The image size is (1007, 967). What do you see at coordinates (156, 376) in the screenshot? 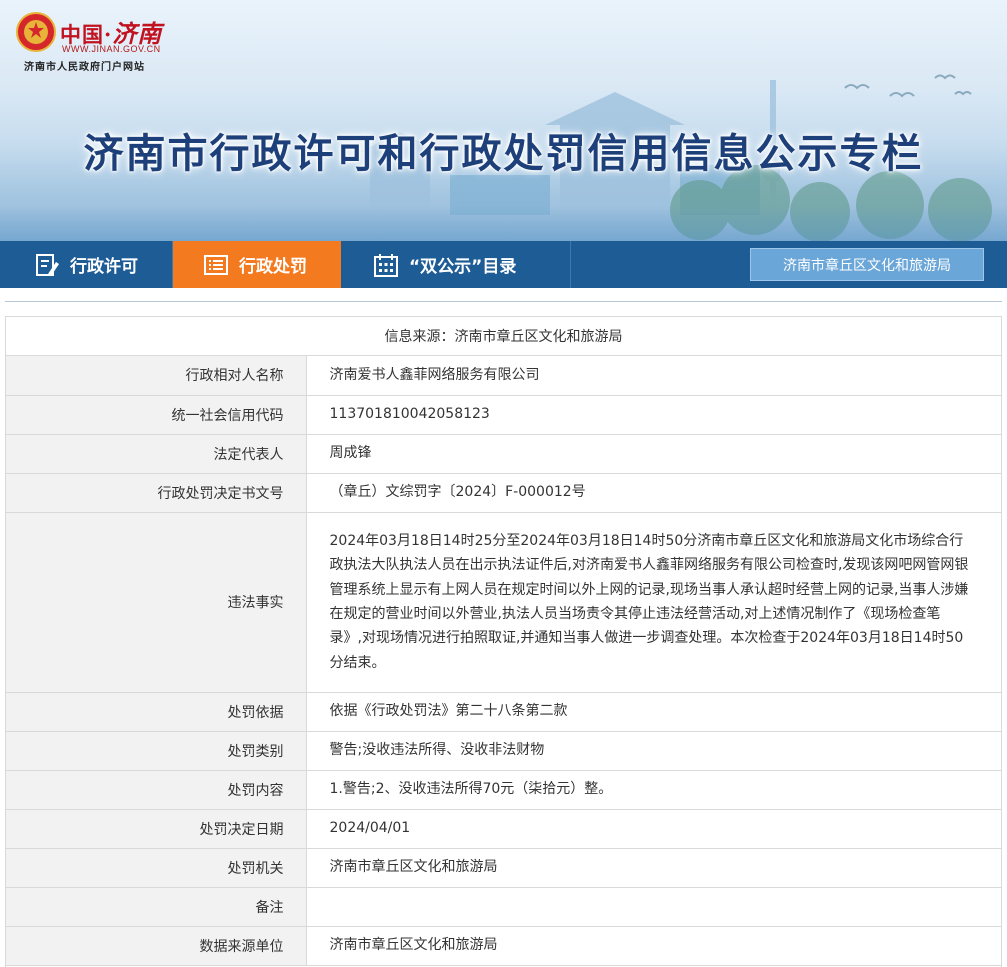
I see `row-label: 行政相对人名称` at bounding box center [156, 376].